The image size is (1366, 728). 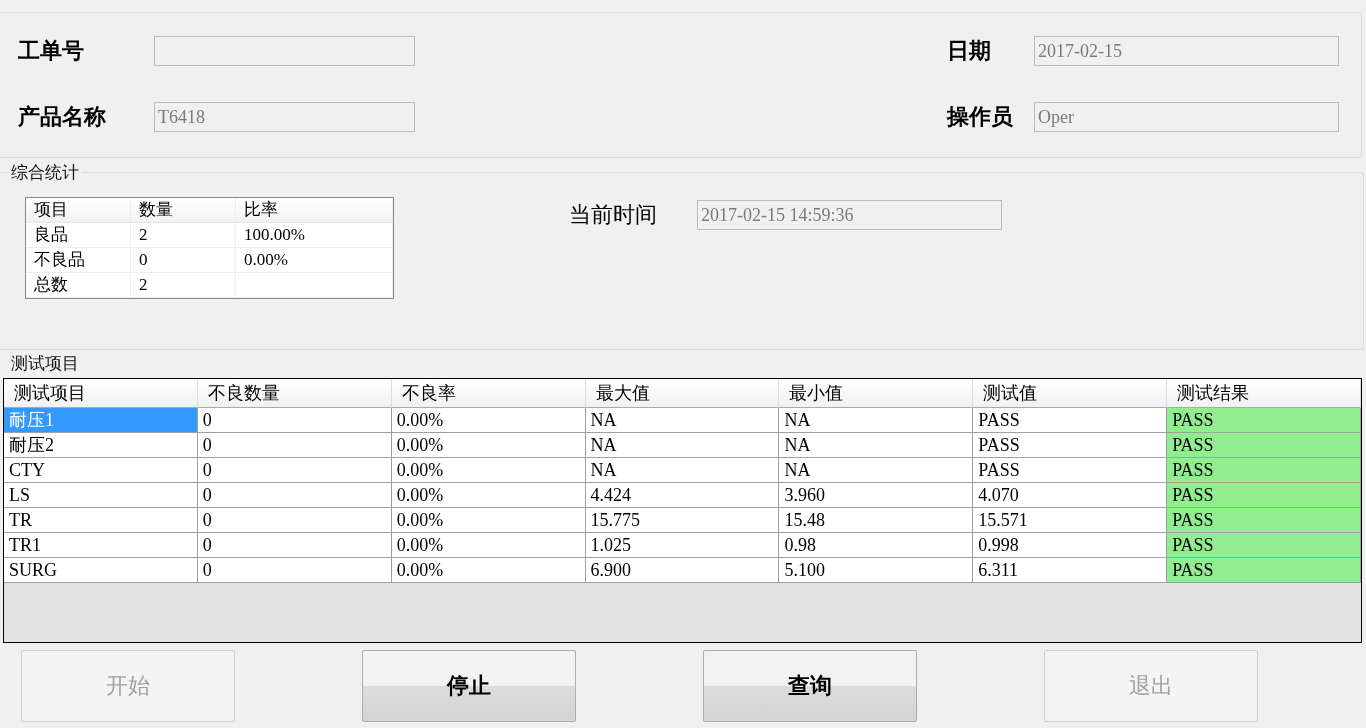 What do you see at coordinates (101, 445) in the screenshot?
I see `table-cell: 耐压2` at bounding box center [101, 445].